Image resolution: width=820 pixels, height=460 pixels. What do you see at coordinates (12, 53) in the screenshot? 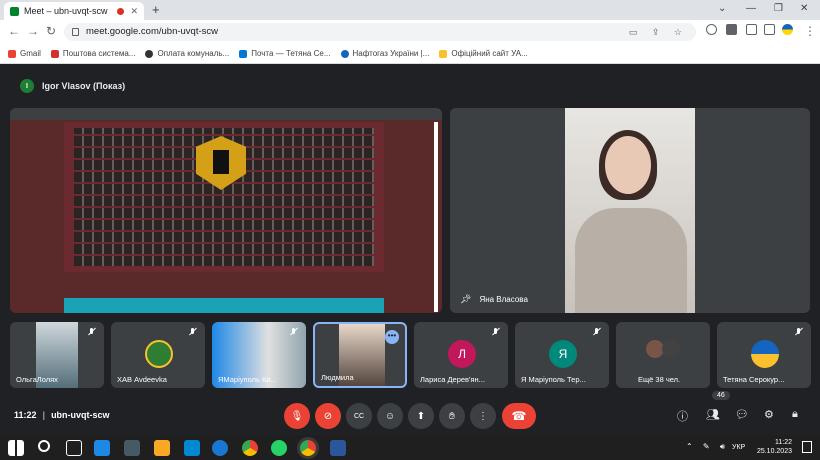
I see `gmail-icon` at bounding box center [12, 53].